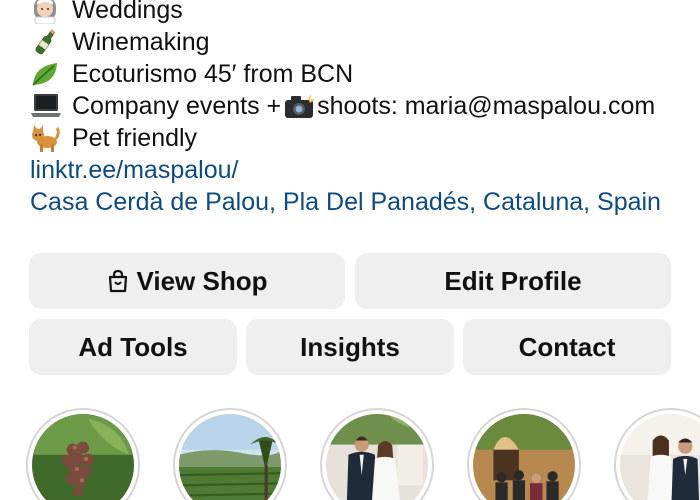 The image size is (700, 500). Describe the element at coordinates (213, 73) in the screenshot. I see `bio-line-text: Ecoturismo 45′ from BCN` at that location.